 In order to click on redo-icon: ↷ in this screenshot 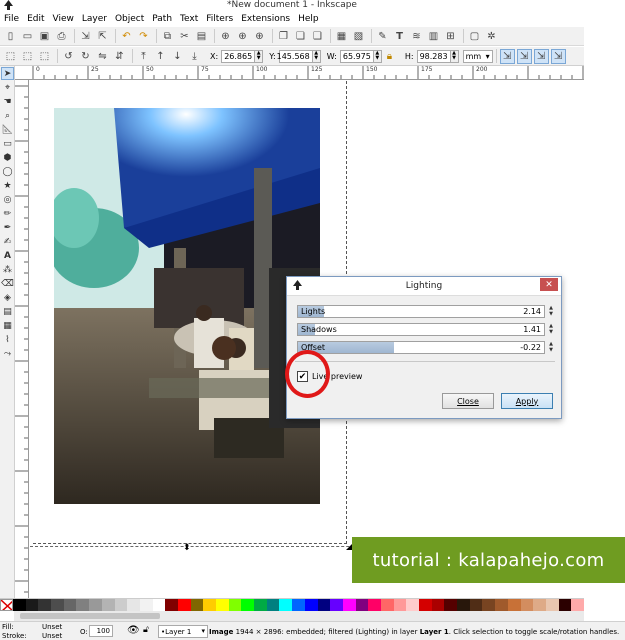, I will do `click(143, 36)`.